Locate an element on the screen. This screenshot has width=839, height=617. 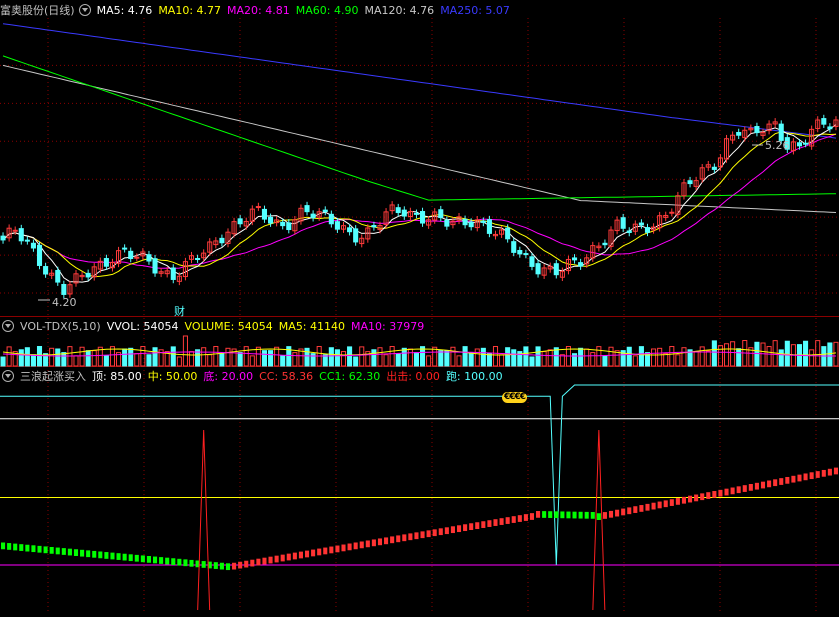
high-price-label: 5.26 is located at coordinates (777, 145).